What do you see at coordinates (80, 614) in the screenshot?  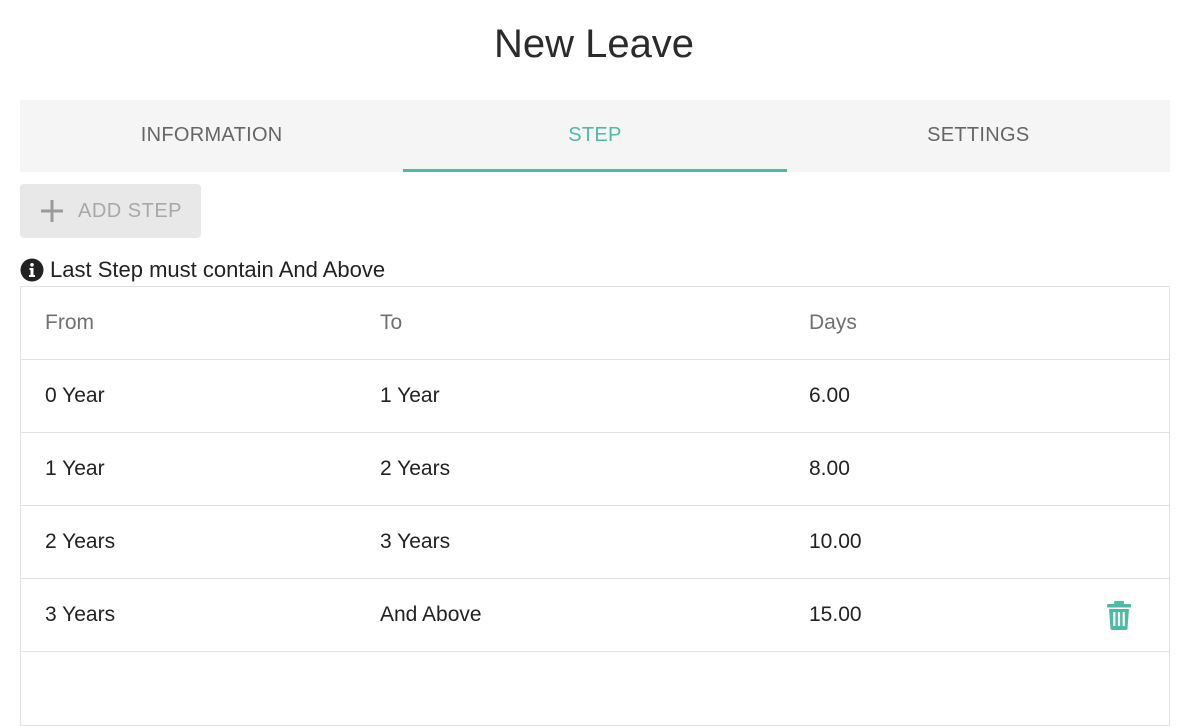 I see `cell-from: 3 Years` at bounding box center [80, 614].